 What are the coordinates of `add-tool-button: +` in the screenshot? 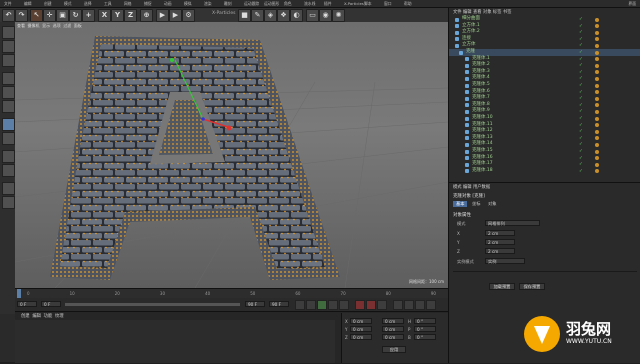 It's located at (88, 15).